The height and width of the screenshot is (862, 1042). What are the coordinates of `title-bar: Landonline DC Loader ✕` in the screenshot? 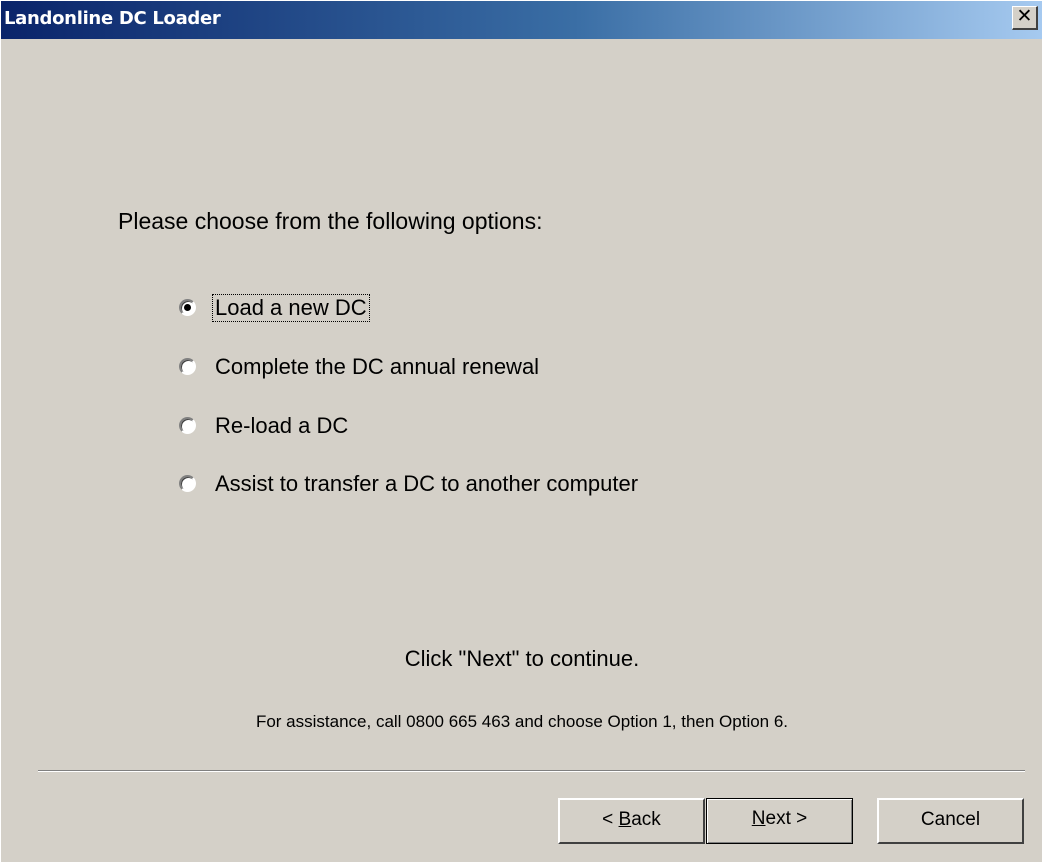 It's located at (521, 20).